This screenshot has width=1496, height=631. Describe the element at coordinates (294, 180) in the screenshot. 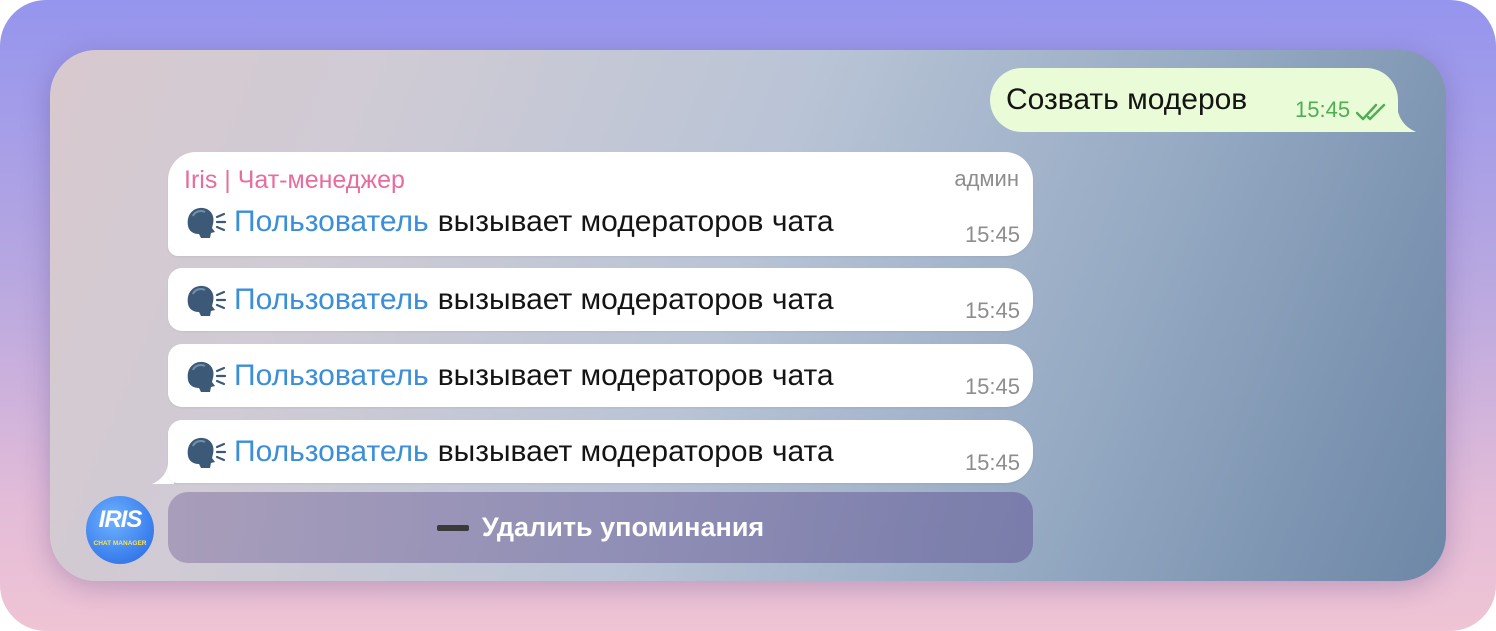

I see `sender-name: Iris | Чат-менеджер` at that location.